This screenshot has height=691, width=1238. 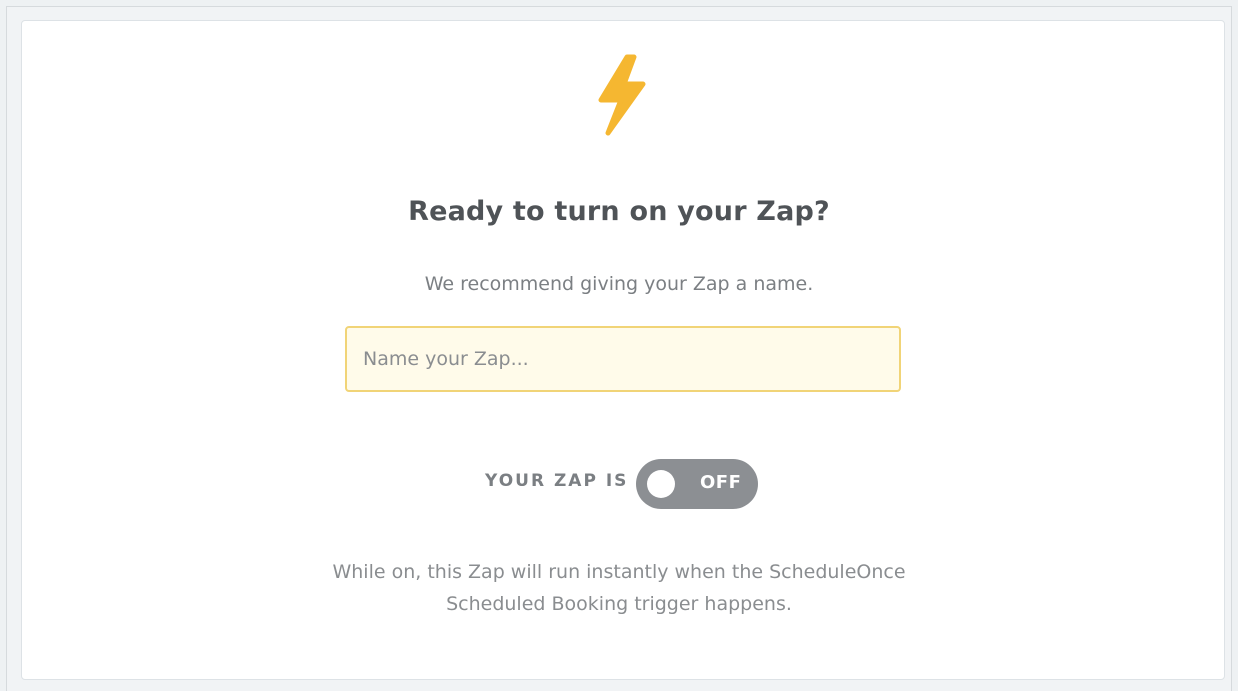 I want to click on name-recommendation-text: We recommend giving your Zap a name., so click(x=619, y=284).